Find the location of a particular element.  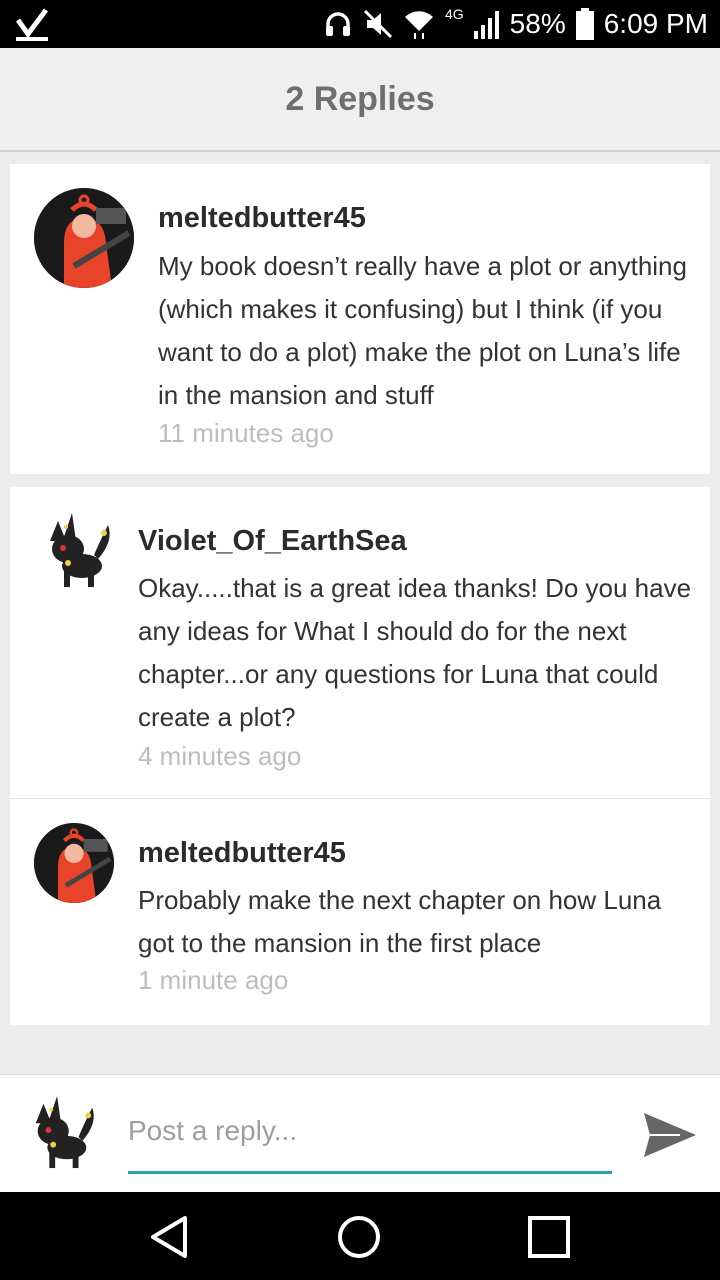

reply-composer is located at coordinates (360, 1133).